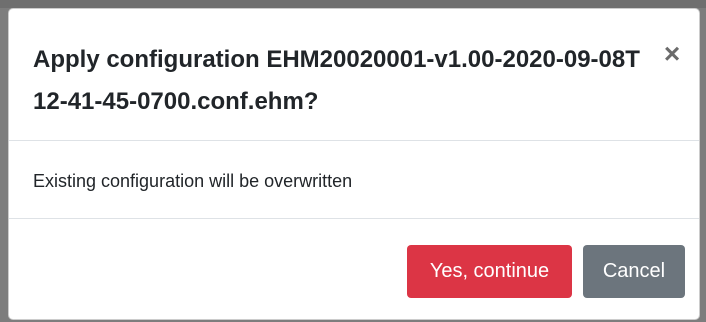  I want to click on close-icon: ×, so click(672, 54).